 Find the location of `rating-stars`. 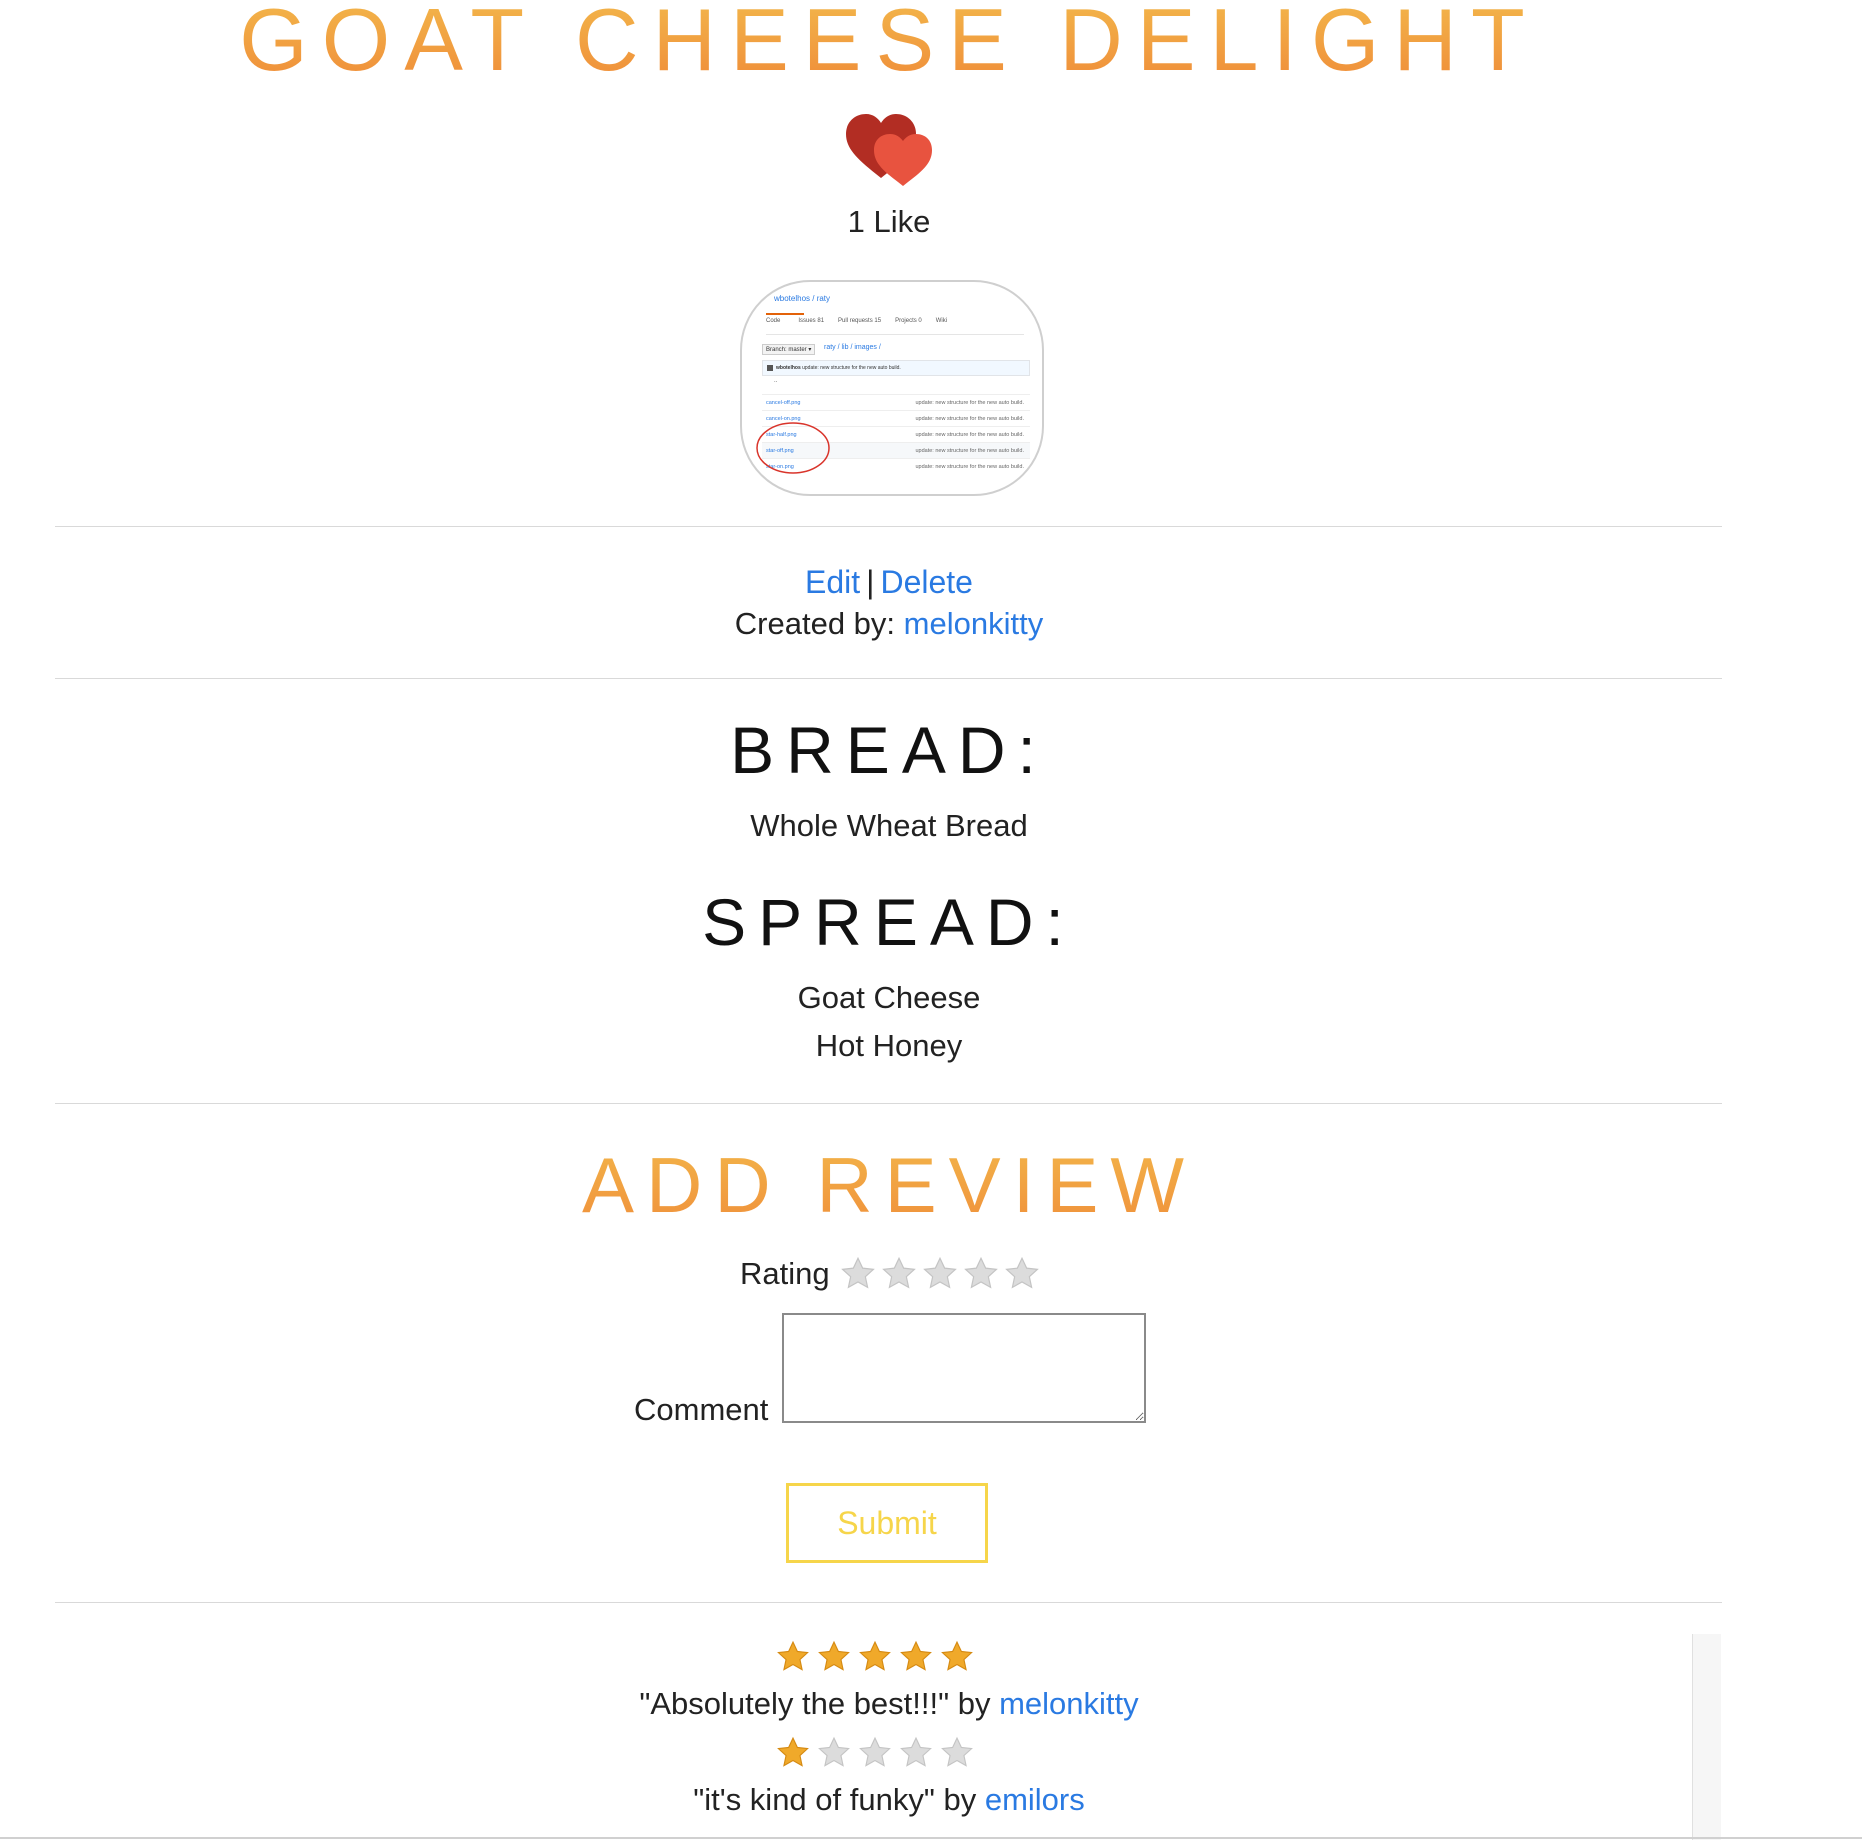

rating-stars is located at coordinates (942, 1274).